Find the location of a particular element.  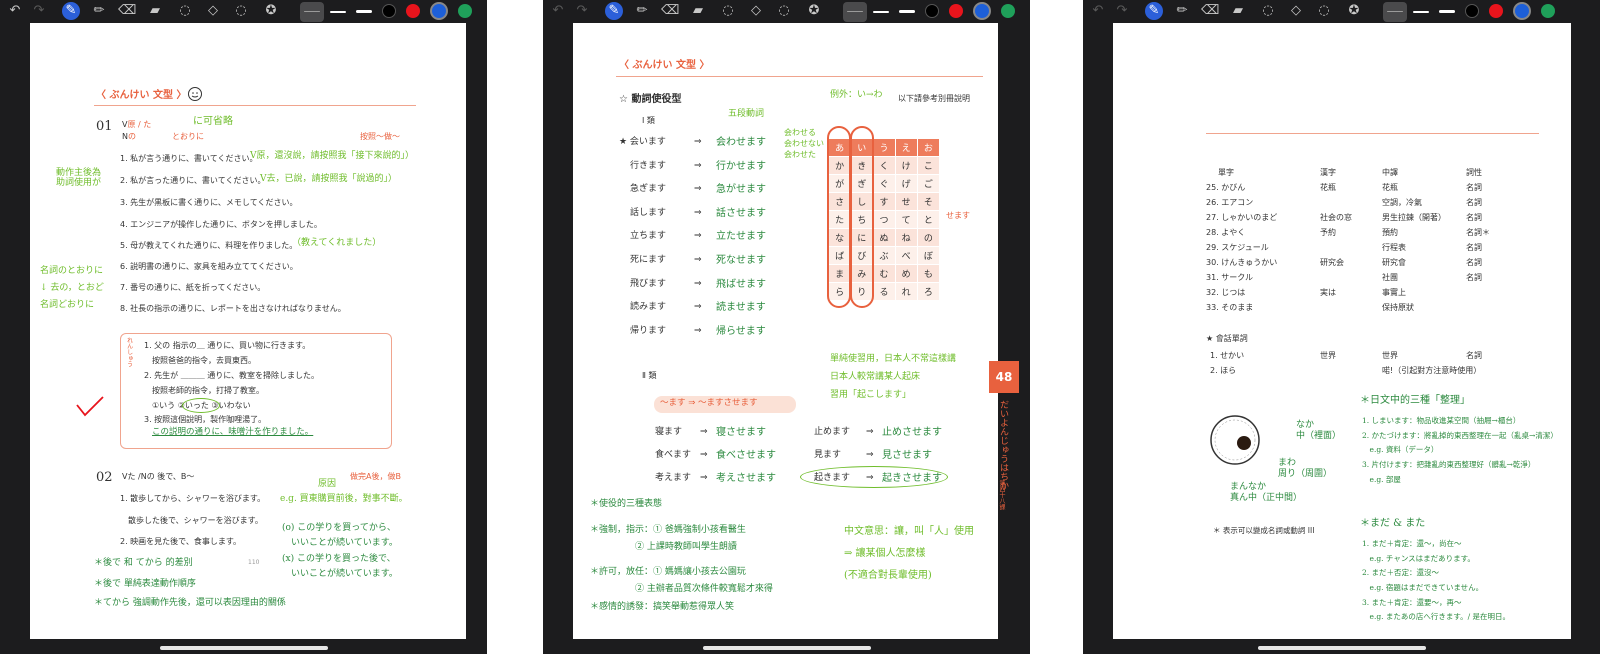

note-usage: 單純使習用，日本人不常這樣講 日本人較常講某人起床 習用「起こします」 is located at coordinates (893, 377).